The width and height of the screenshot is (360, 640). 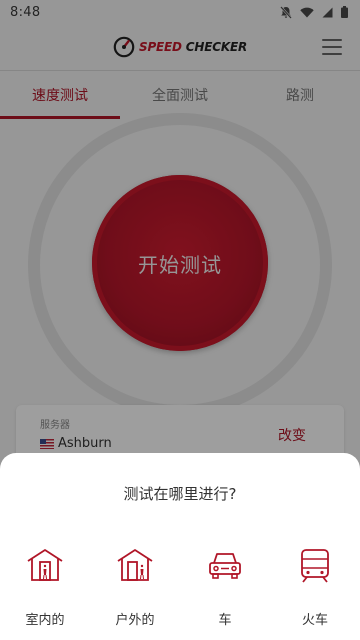 I want to click on location-options: 室内的 户外的 车 火车, so click(x=180, y=590).